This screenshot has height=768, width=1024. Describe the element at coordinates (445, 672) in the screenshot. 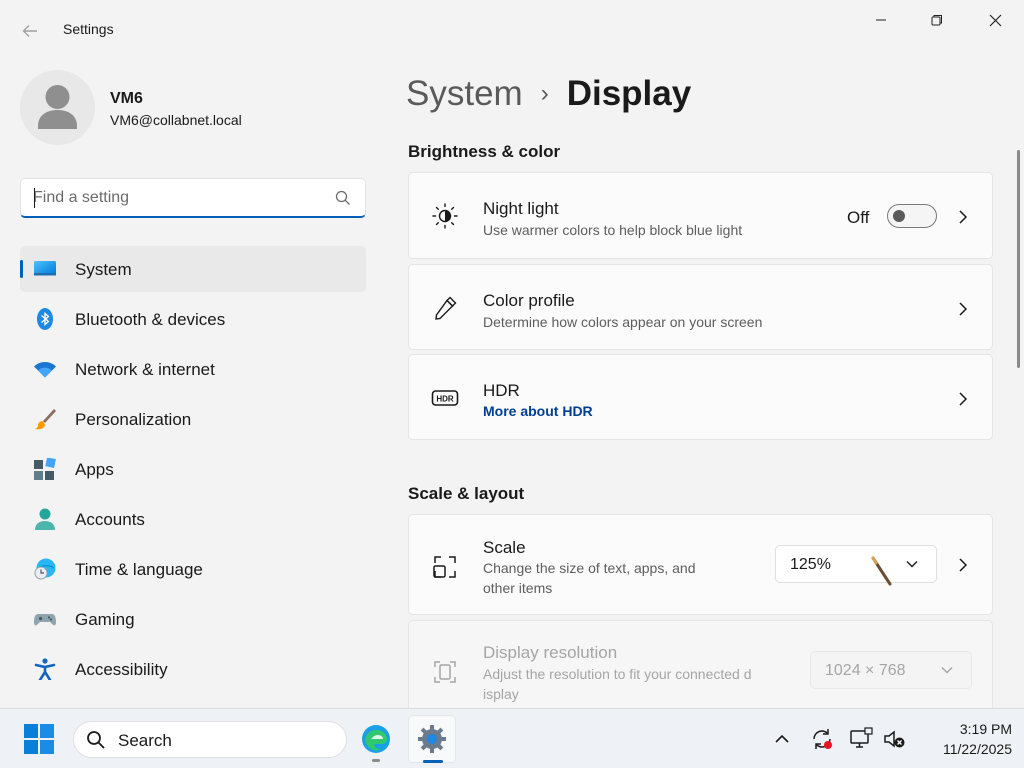

I see `resolution-icon` at that location.